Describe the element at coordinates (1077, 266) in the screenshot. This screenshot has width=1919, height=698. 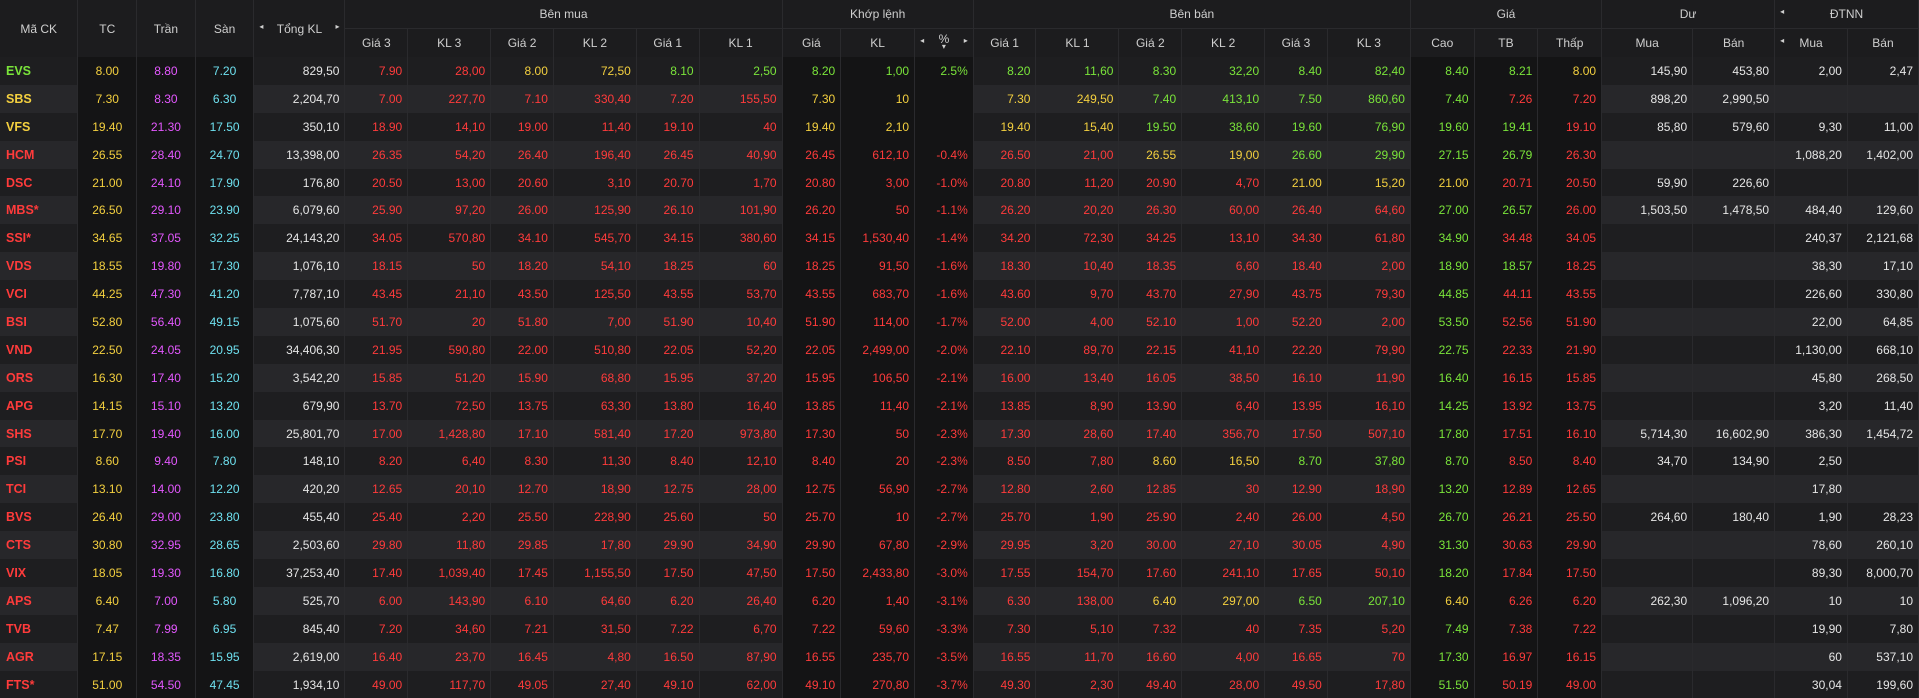
I see `sell-vol-1: 10,40` at that location.